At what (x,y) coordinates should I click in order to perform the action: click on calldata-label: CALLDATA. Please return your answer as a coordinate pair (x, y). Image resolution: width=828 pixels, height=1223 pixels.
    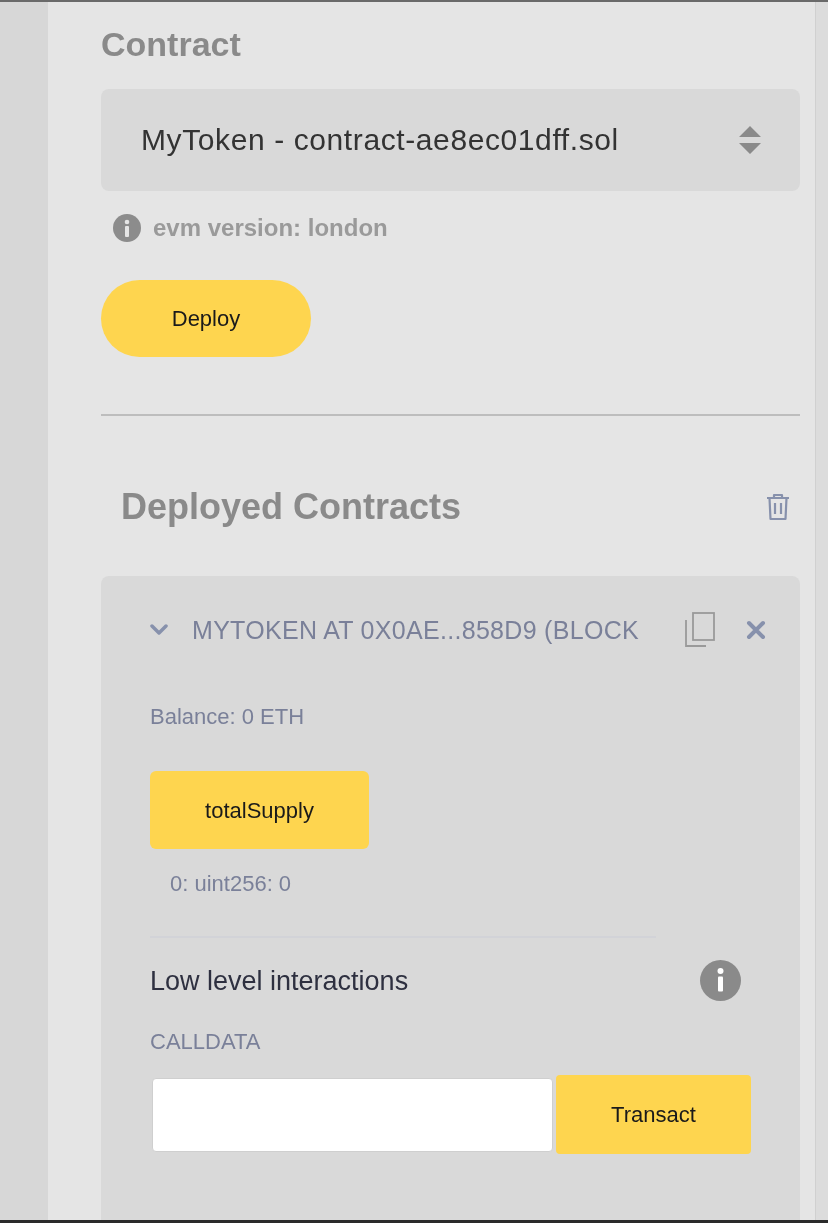
    Looking at the image, I should click on (205, 1042).